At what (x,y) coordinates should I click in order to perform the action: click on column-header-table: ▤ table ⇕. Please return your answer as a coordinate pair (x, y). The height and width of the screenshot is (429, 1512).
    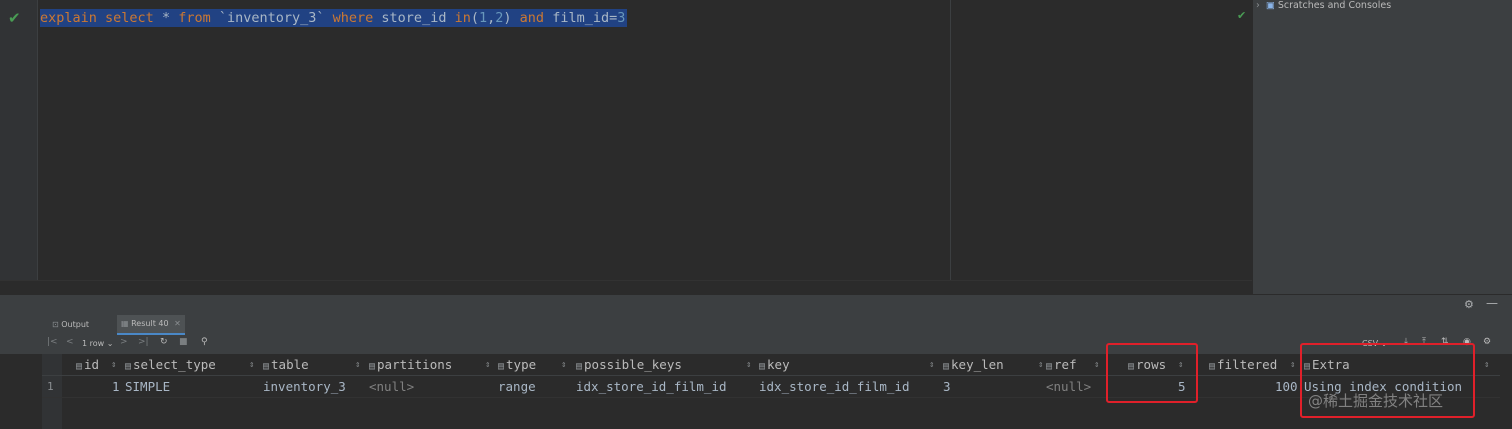
    Looking at the image, I should click on (311, 365).